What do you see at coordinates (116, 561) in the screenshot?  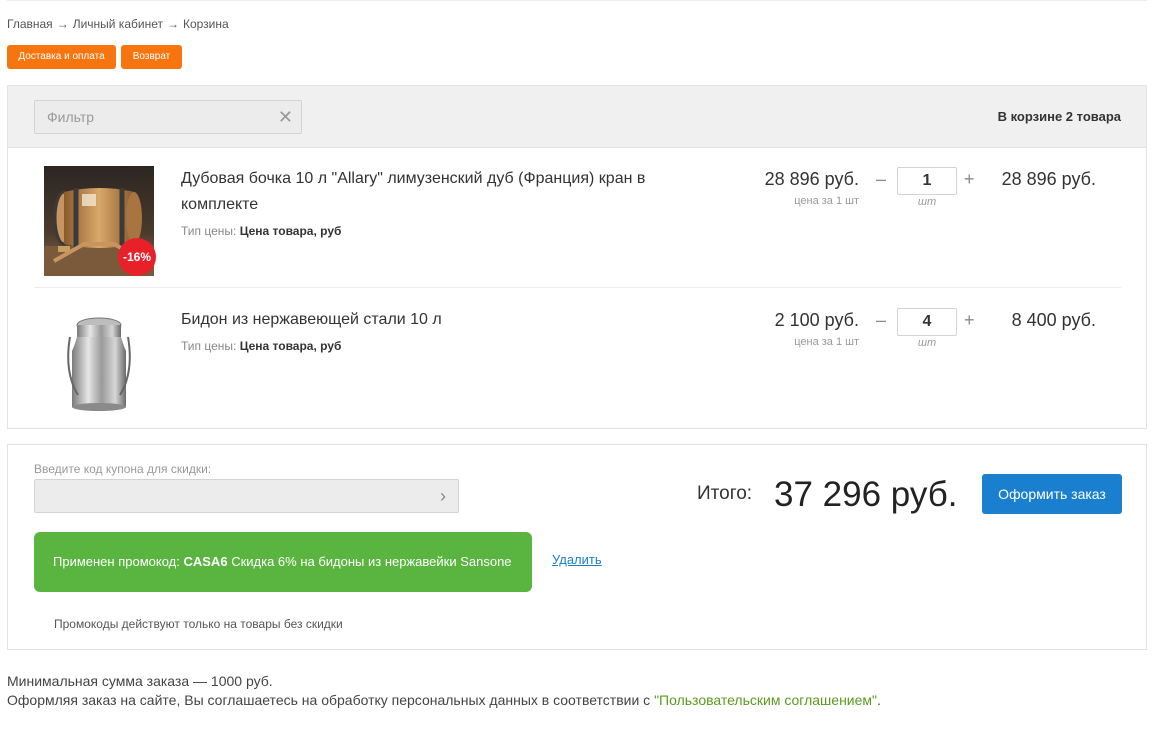 I see `promo-prefix: Применен промокод:` at bounding box center [116, 561].